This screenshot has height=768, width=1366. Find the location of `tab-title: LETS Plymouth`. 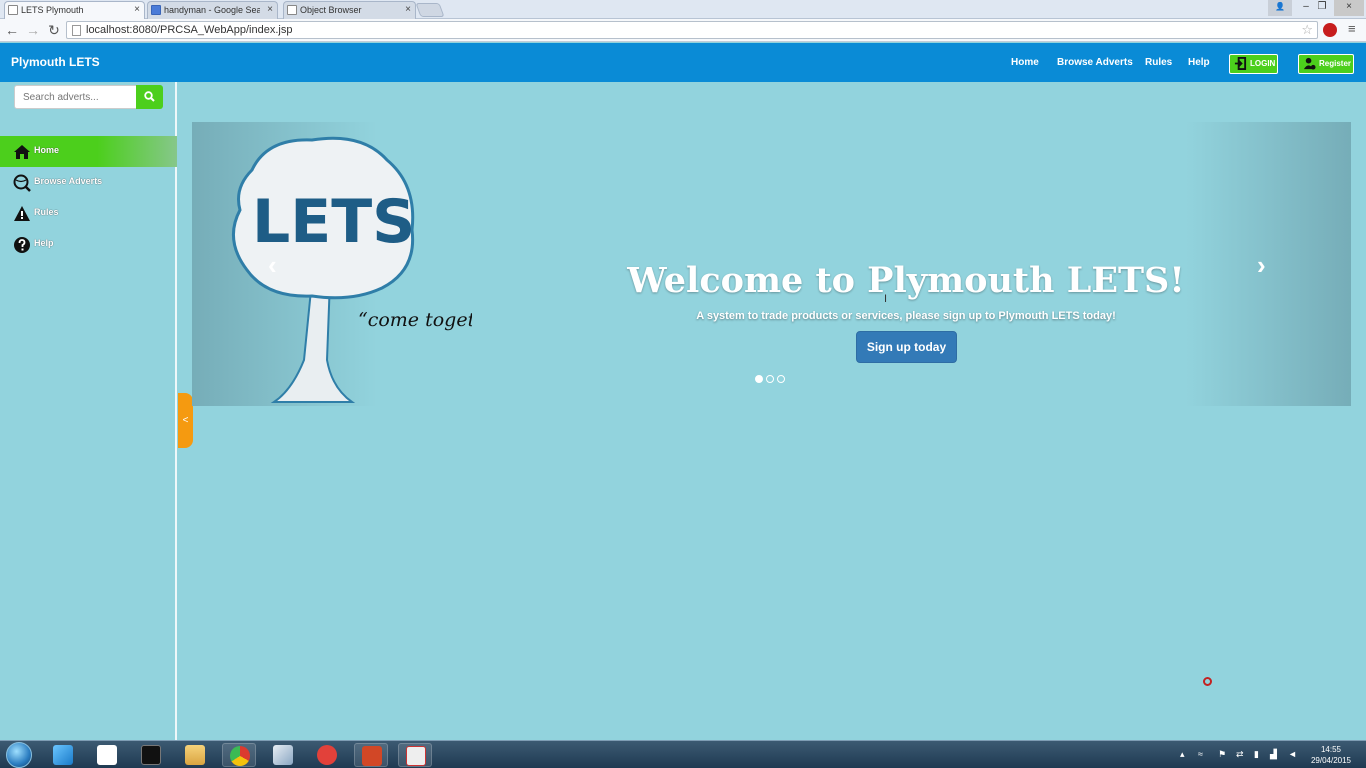

tab-title: LETS Plymouth is located at coordinates (52, 10).